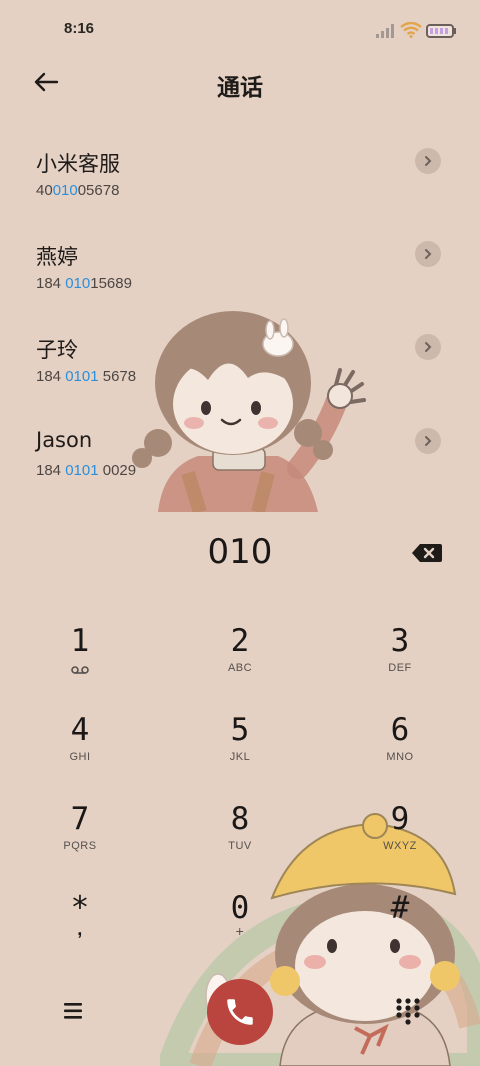  I want to click on menu-button, so click(73, 1011).